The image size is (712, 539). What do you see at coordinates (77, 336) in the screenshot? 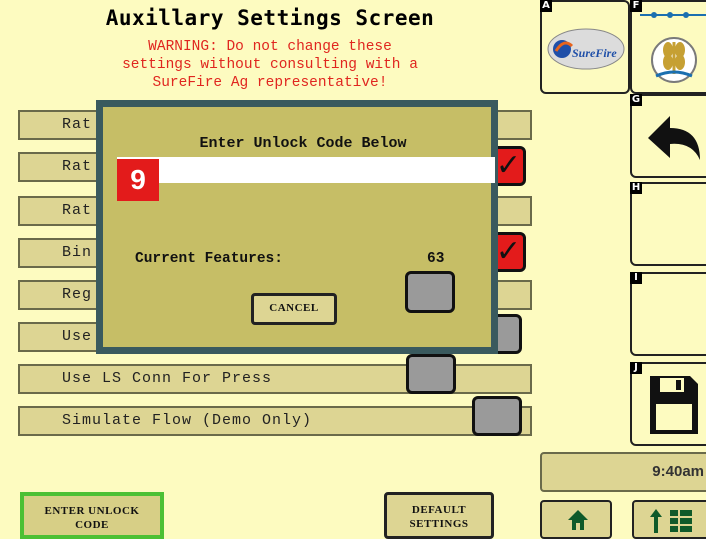
I see `setting-row-label: Use` at bounding box center [77, 336].